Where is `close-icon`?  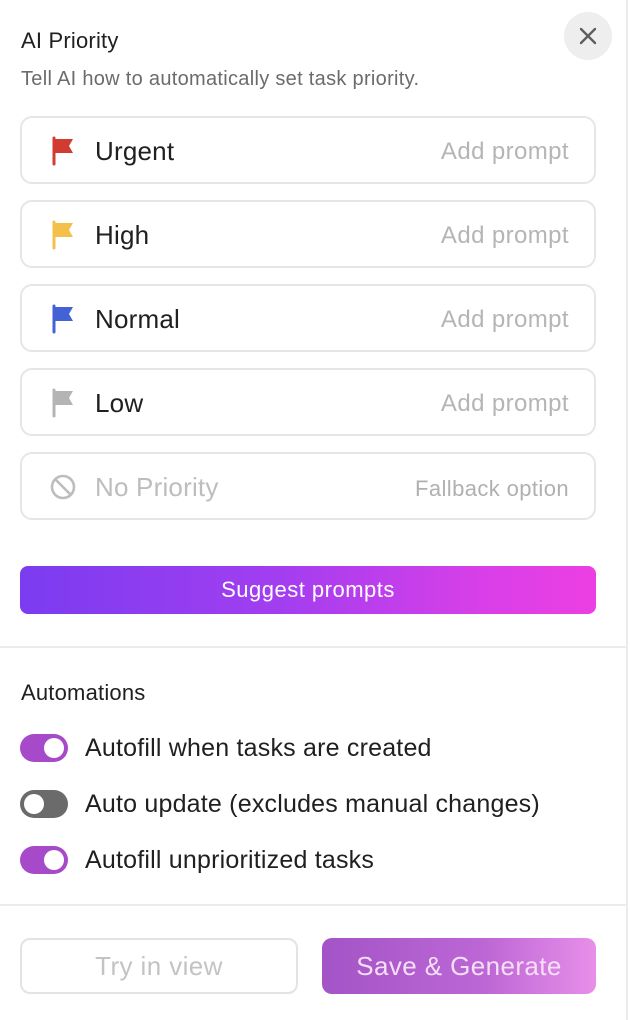
close-icon is located at coordinates (588, 36).